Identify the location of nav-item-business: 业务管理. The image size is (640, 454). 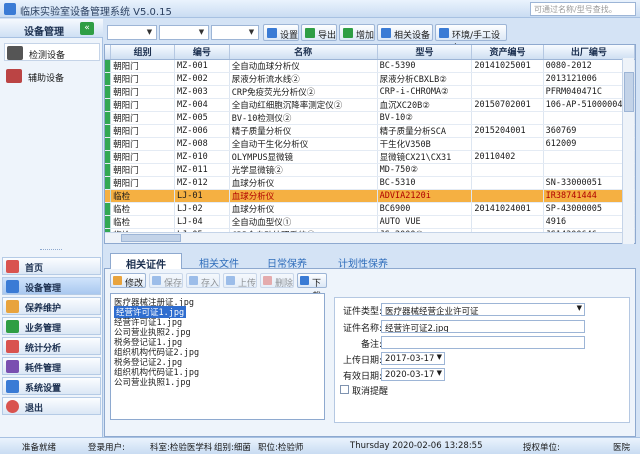
(51, 326).